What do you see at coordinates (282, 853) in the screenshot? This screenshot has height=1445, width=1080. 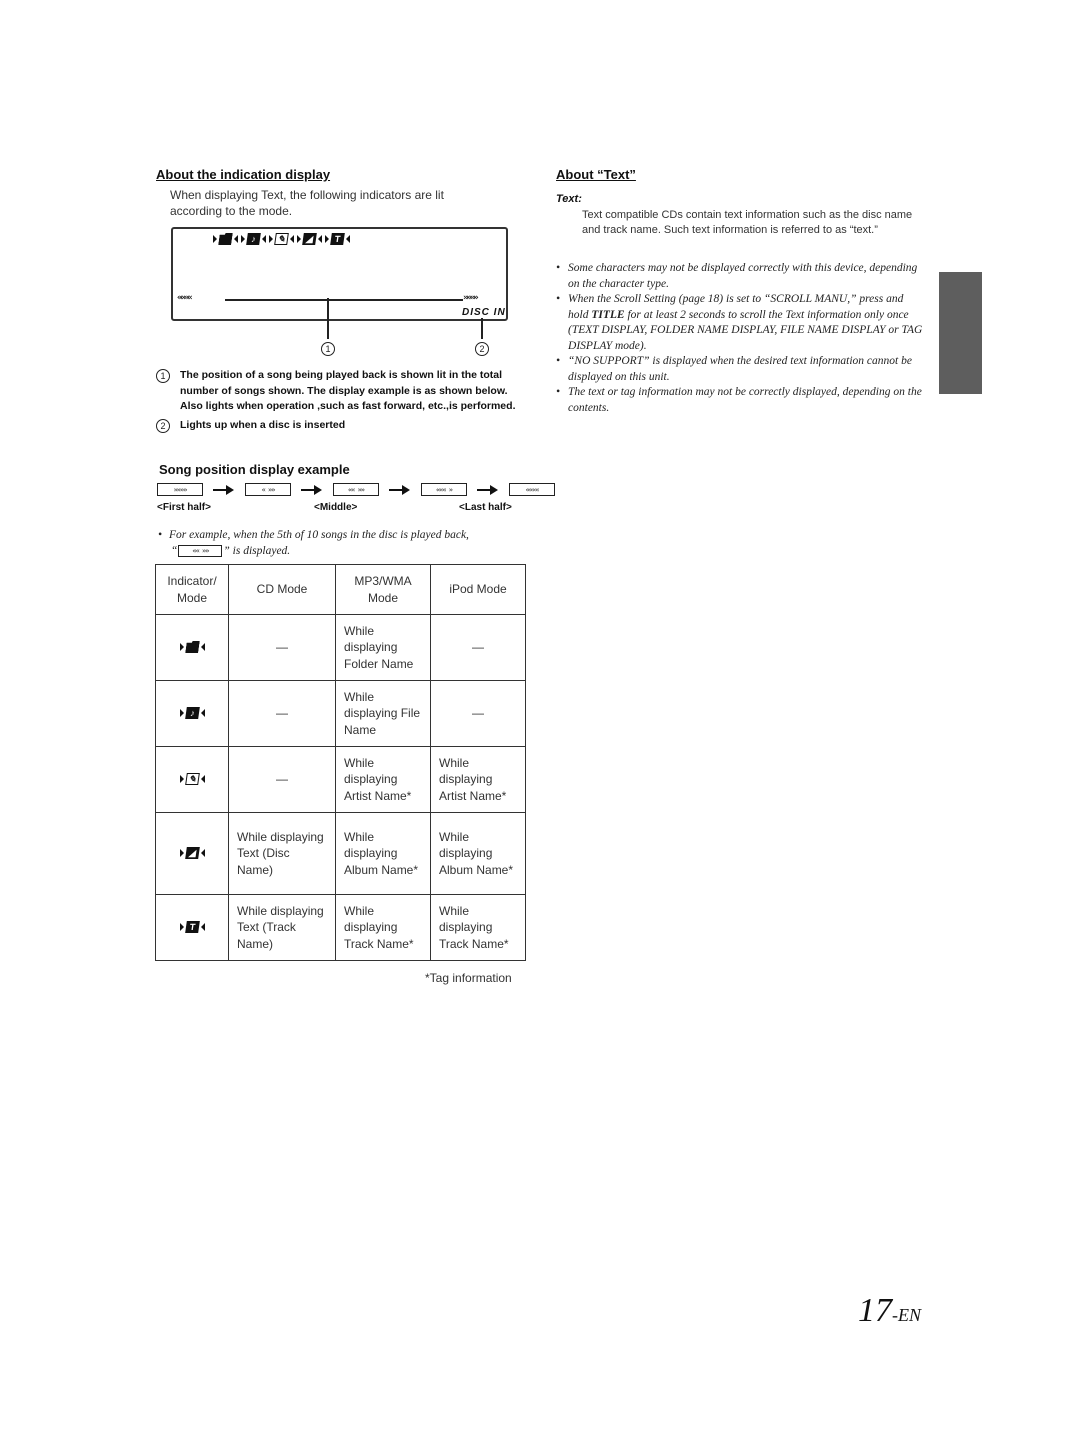 I see `cd-cell: While displaying Text (Disc Name)` at bounding box center [282, 853].